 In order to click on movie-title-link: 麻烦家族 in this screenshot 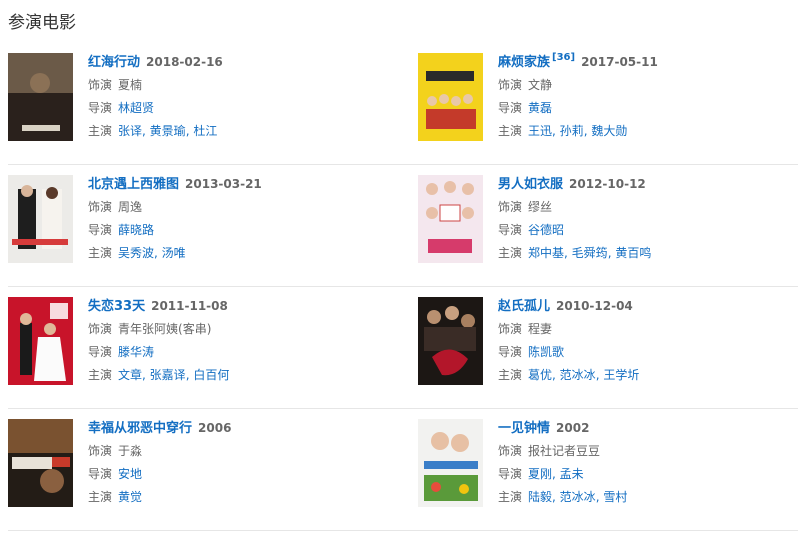, I will do `click(524, 62)`.